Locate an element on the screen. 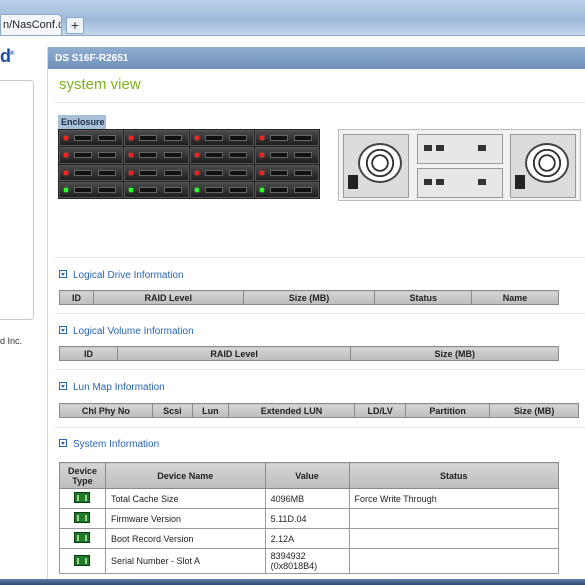 The image size is (585, 585). power-supply-left is located at coordinates (376, 166).